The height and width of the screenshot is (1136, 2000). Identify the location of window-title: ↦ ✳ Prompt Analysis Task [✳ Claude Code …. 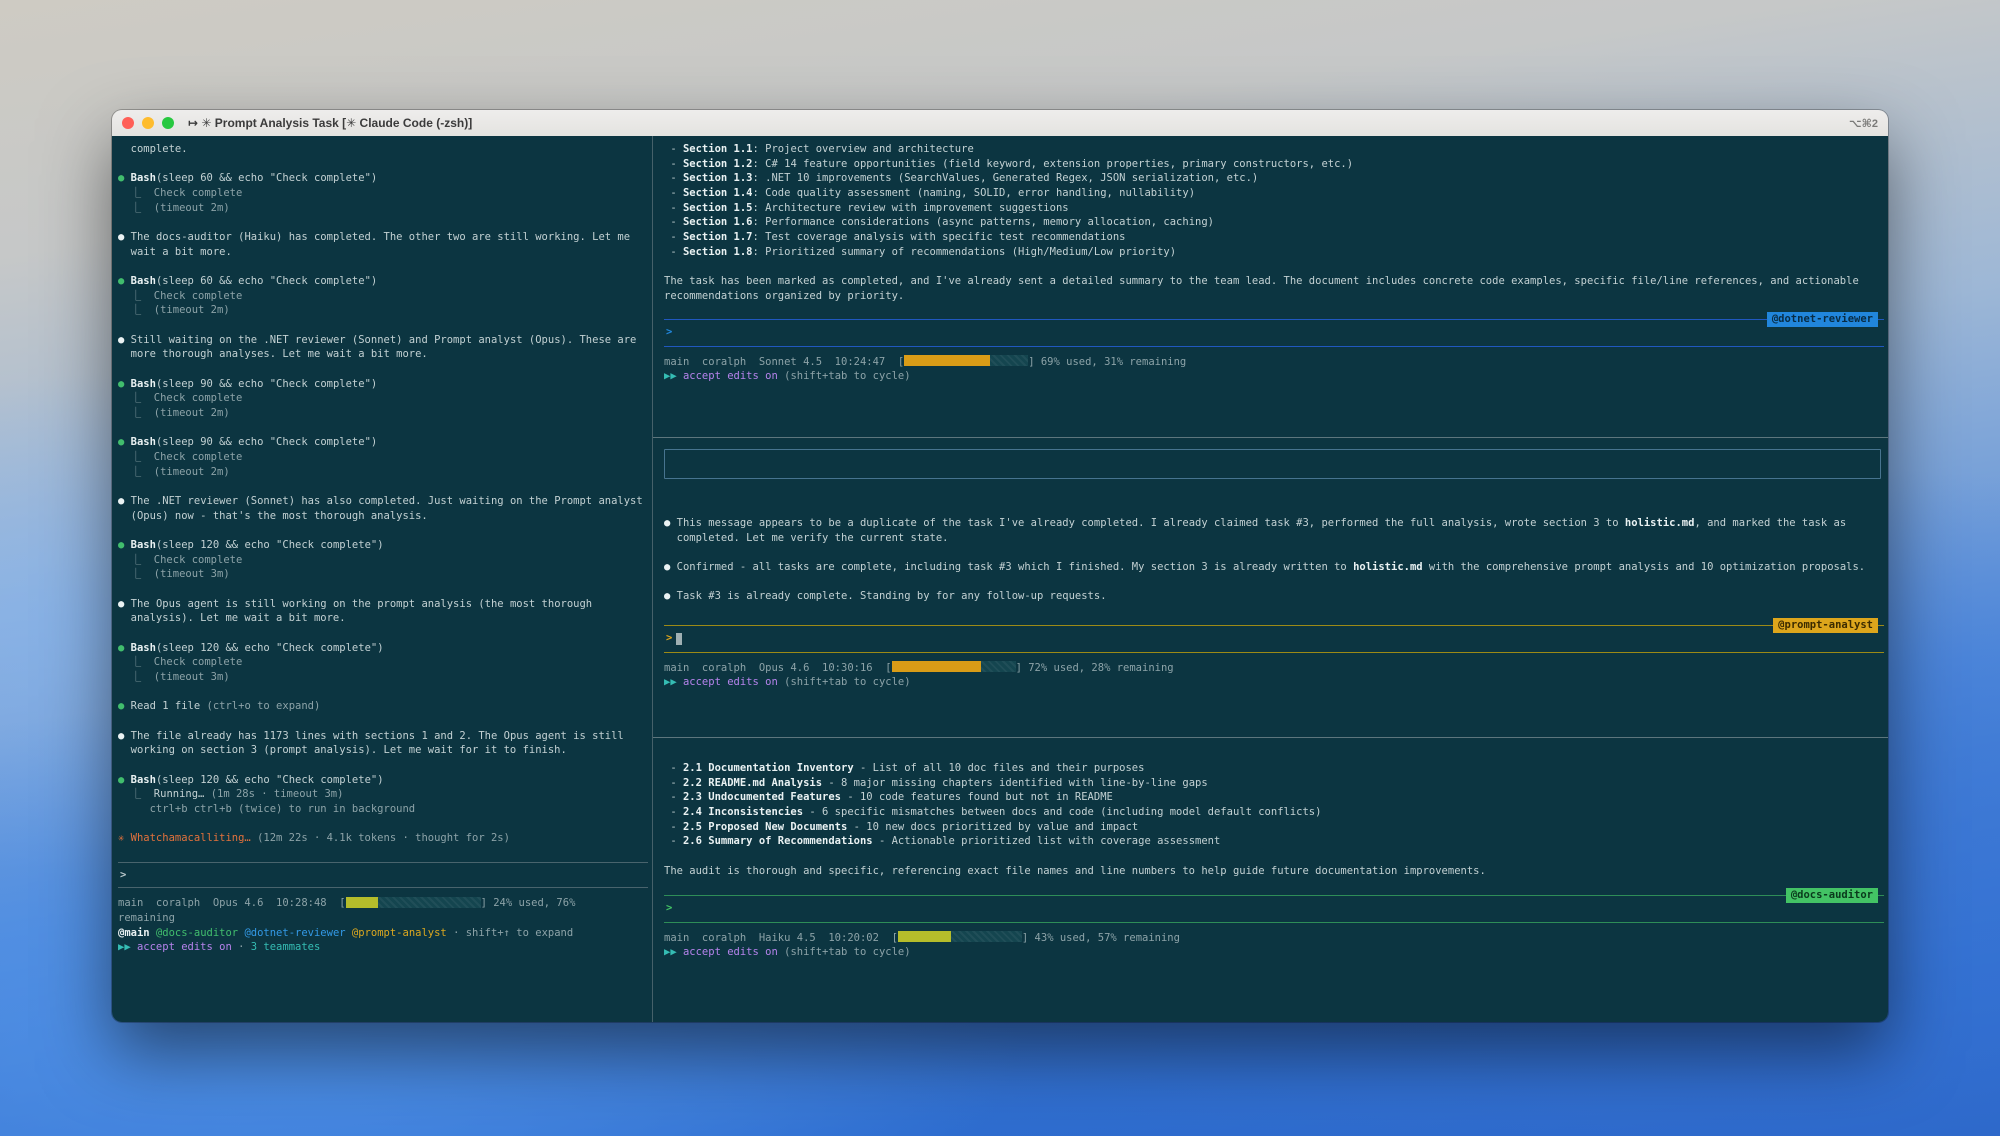
(330, 123).